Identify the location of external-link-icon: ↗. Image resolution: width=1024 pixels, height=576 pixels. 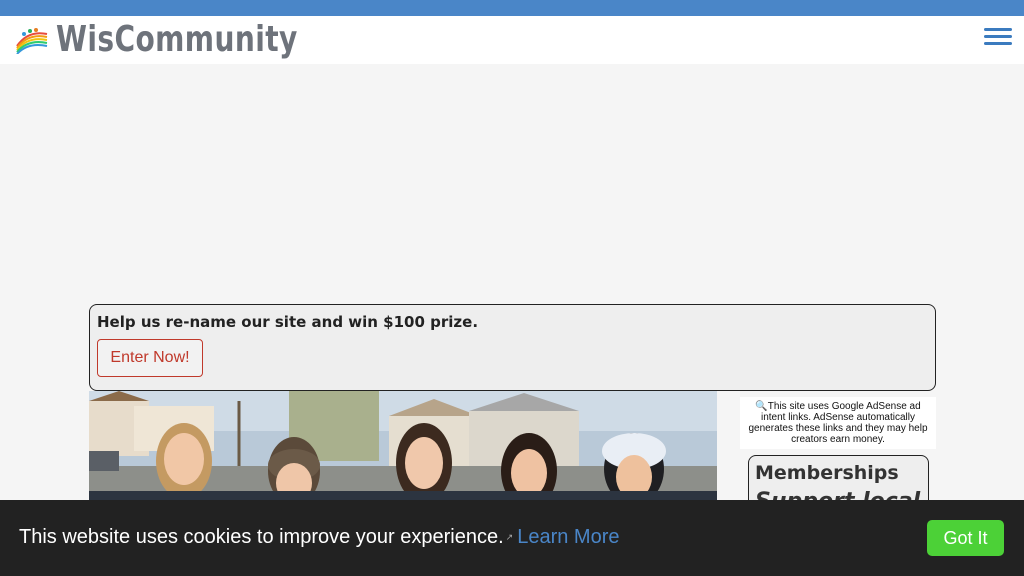
(509, 537).